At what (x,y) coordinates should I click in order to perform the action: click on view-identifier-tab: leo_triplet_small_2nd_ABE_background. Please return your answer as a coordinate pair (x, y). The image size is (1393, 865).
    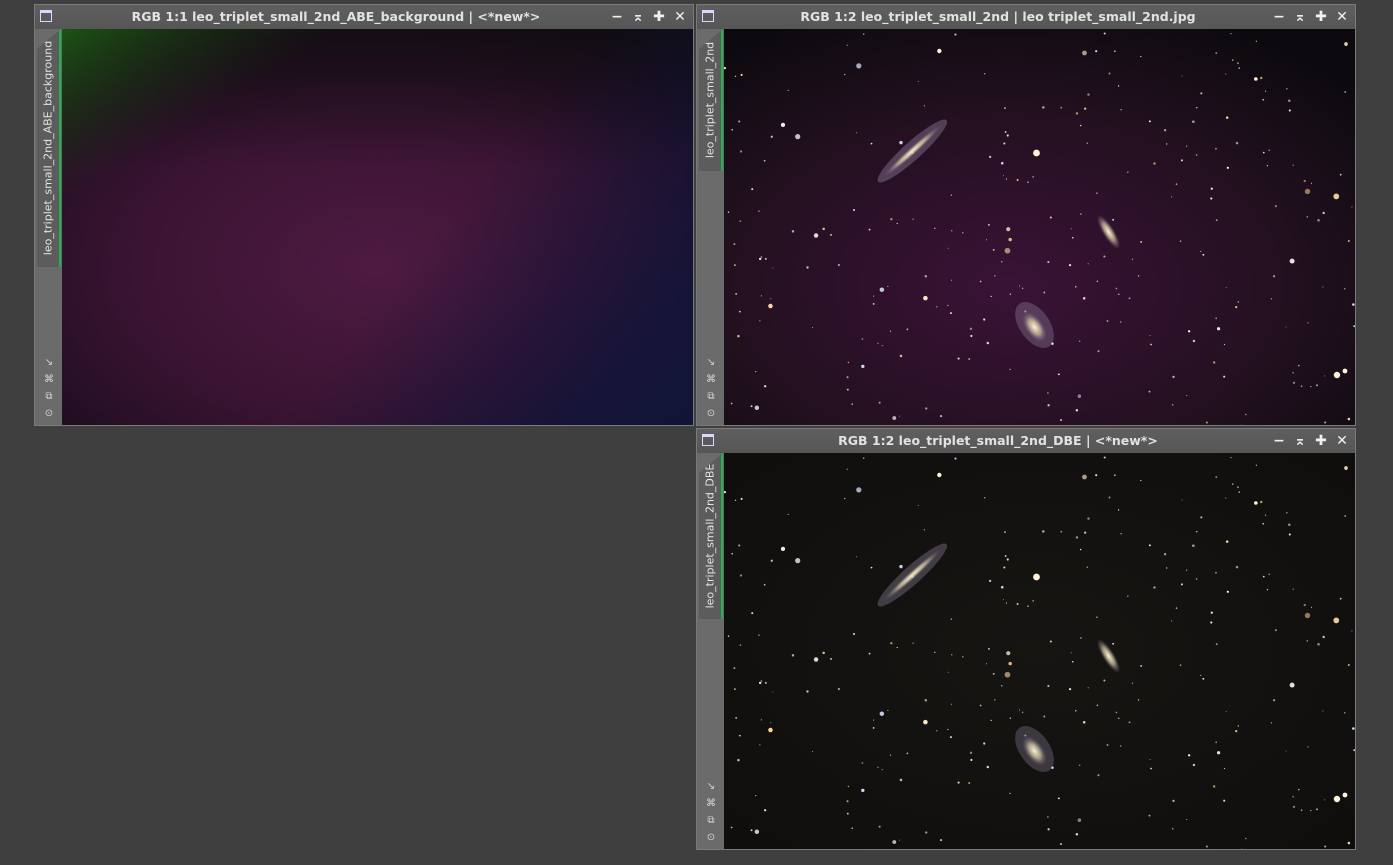
    Looking at the image, I should click on (49, 148).